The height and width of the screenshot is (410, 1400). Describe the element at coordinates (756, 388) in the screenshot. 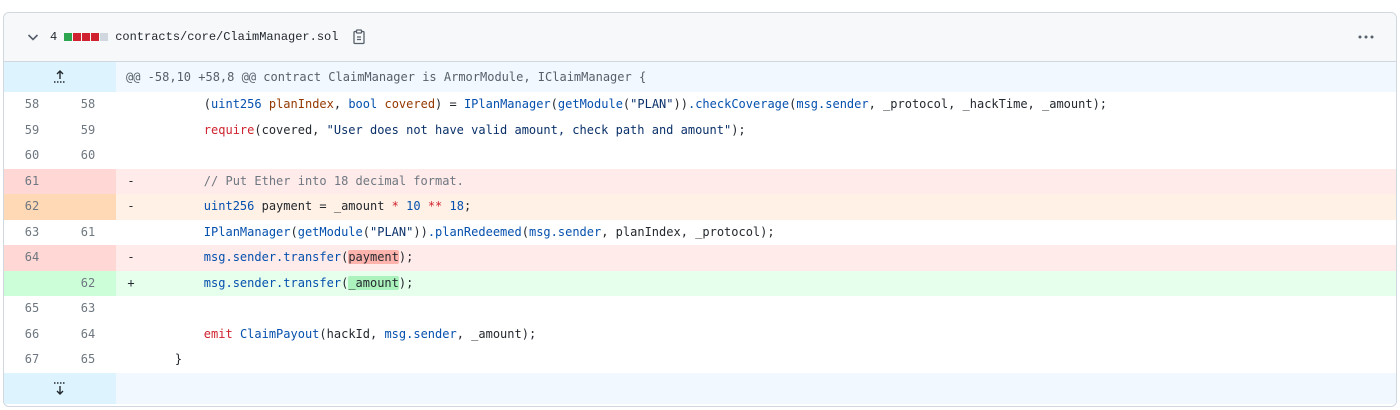

I see `hunk-footer-fill` at that location.